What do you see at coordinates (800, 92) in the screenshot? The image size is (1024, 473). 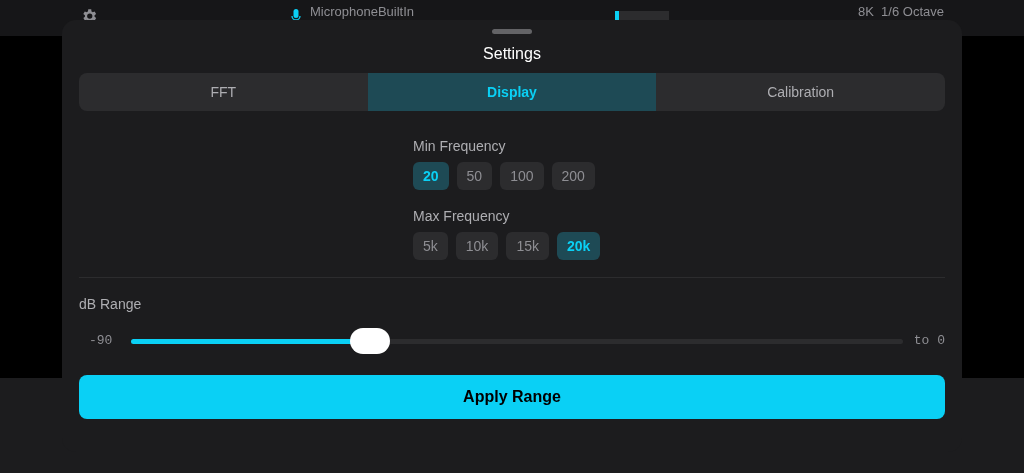 I see `tab: Calibration` at bounding box center [800, 92].